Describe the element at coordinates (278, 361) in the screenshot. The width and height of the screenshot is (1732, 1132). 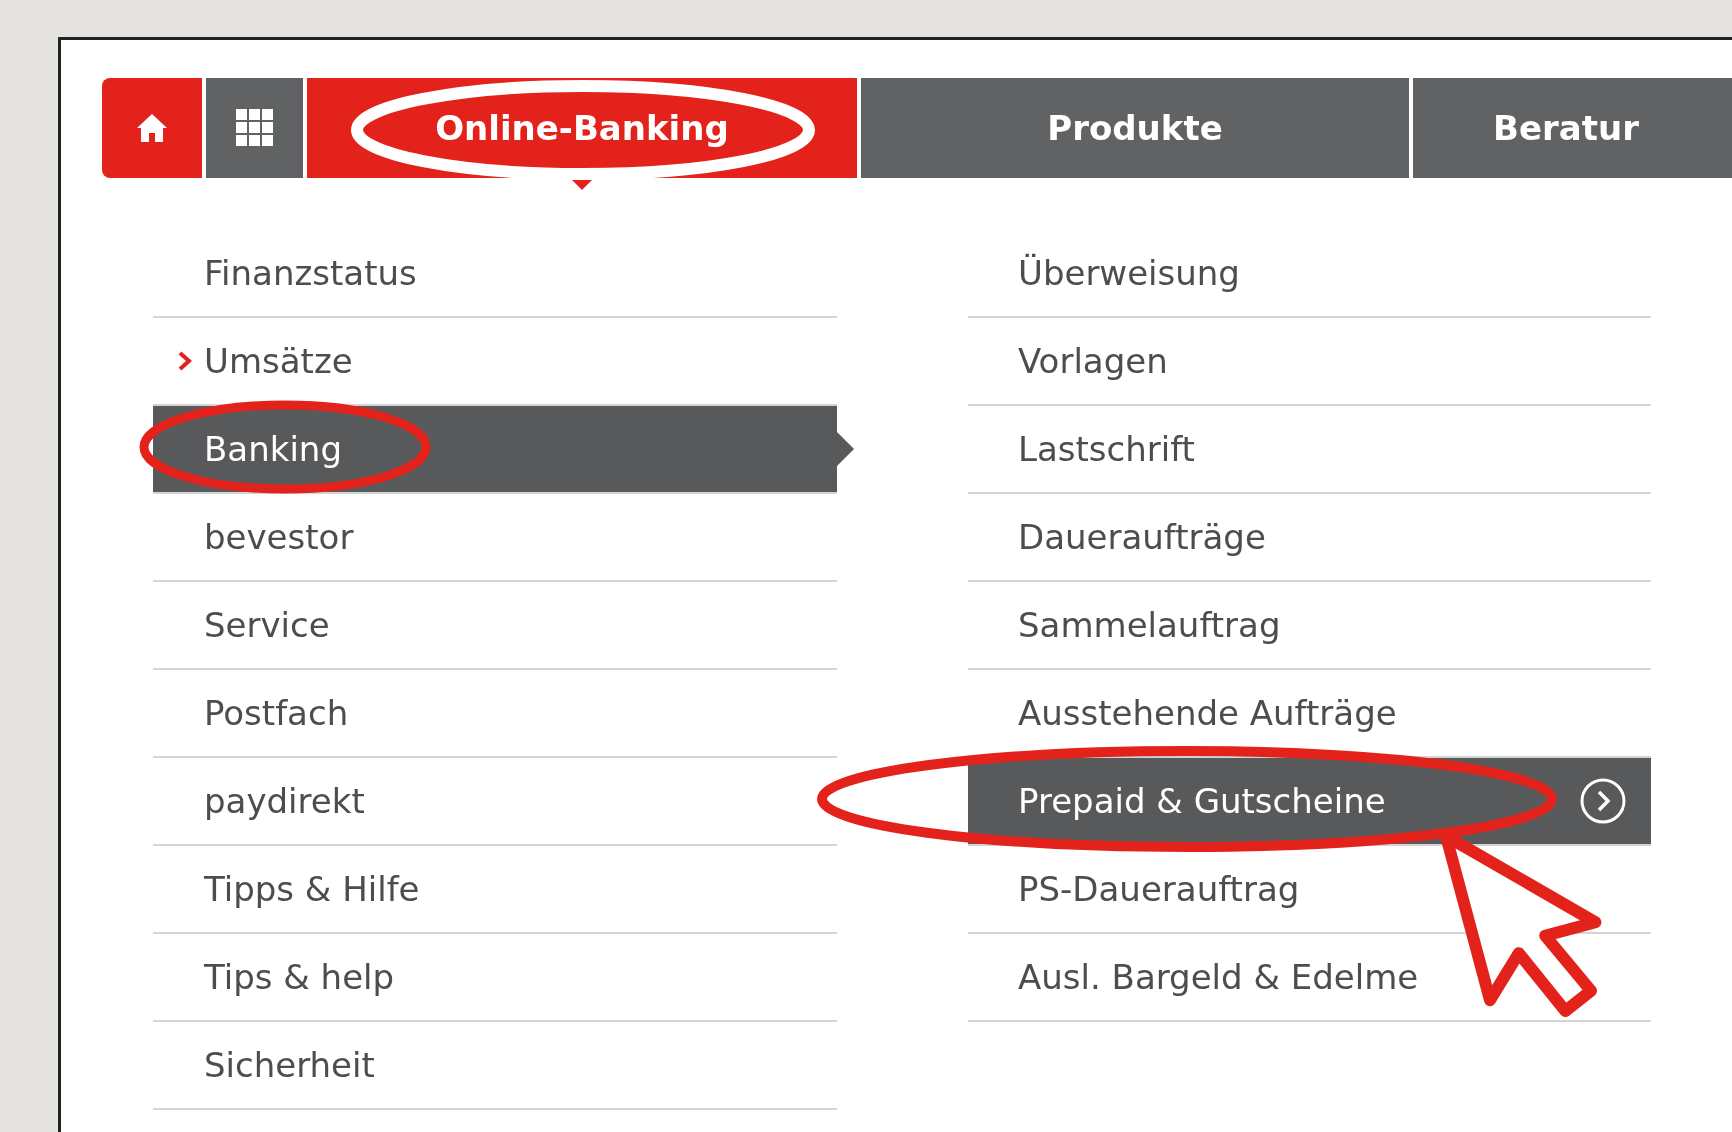
I see `menu-item-label: Umsätze` at that location.